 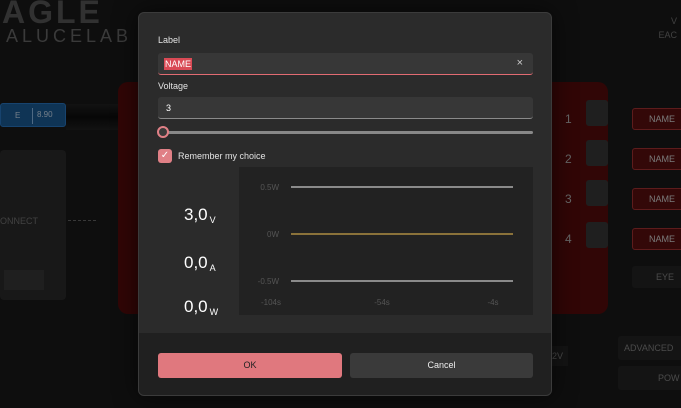 I want to click on voltage-input-value: 3, so click(x=168, y=108).